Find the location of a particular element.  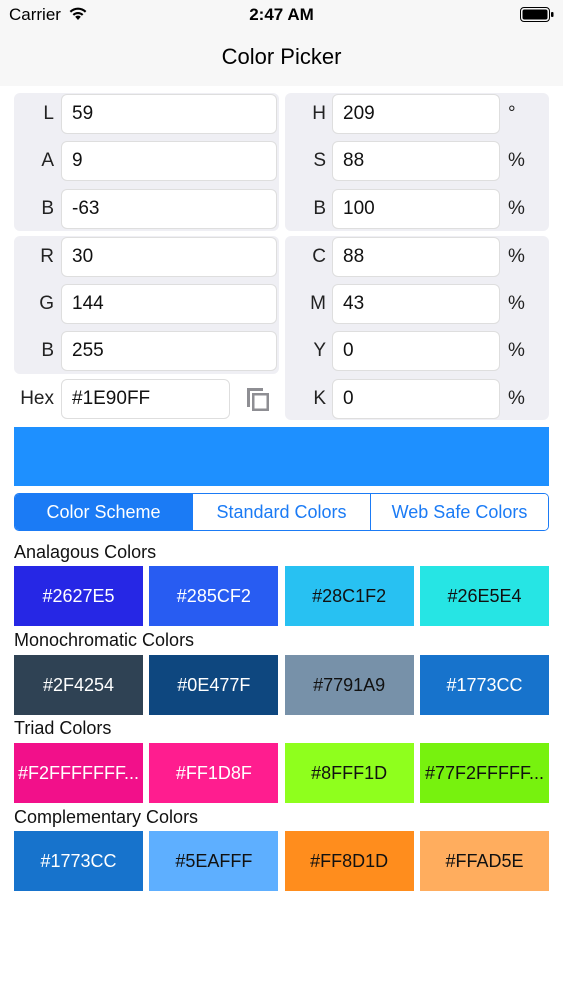

hsb-b-label: B is located at coordinates (319, 208).